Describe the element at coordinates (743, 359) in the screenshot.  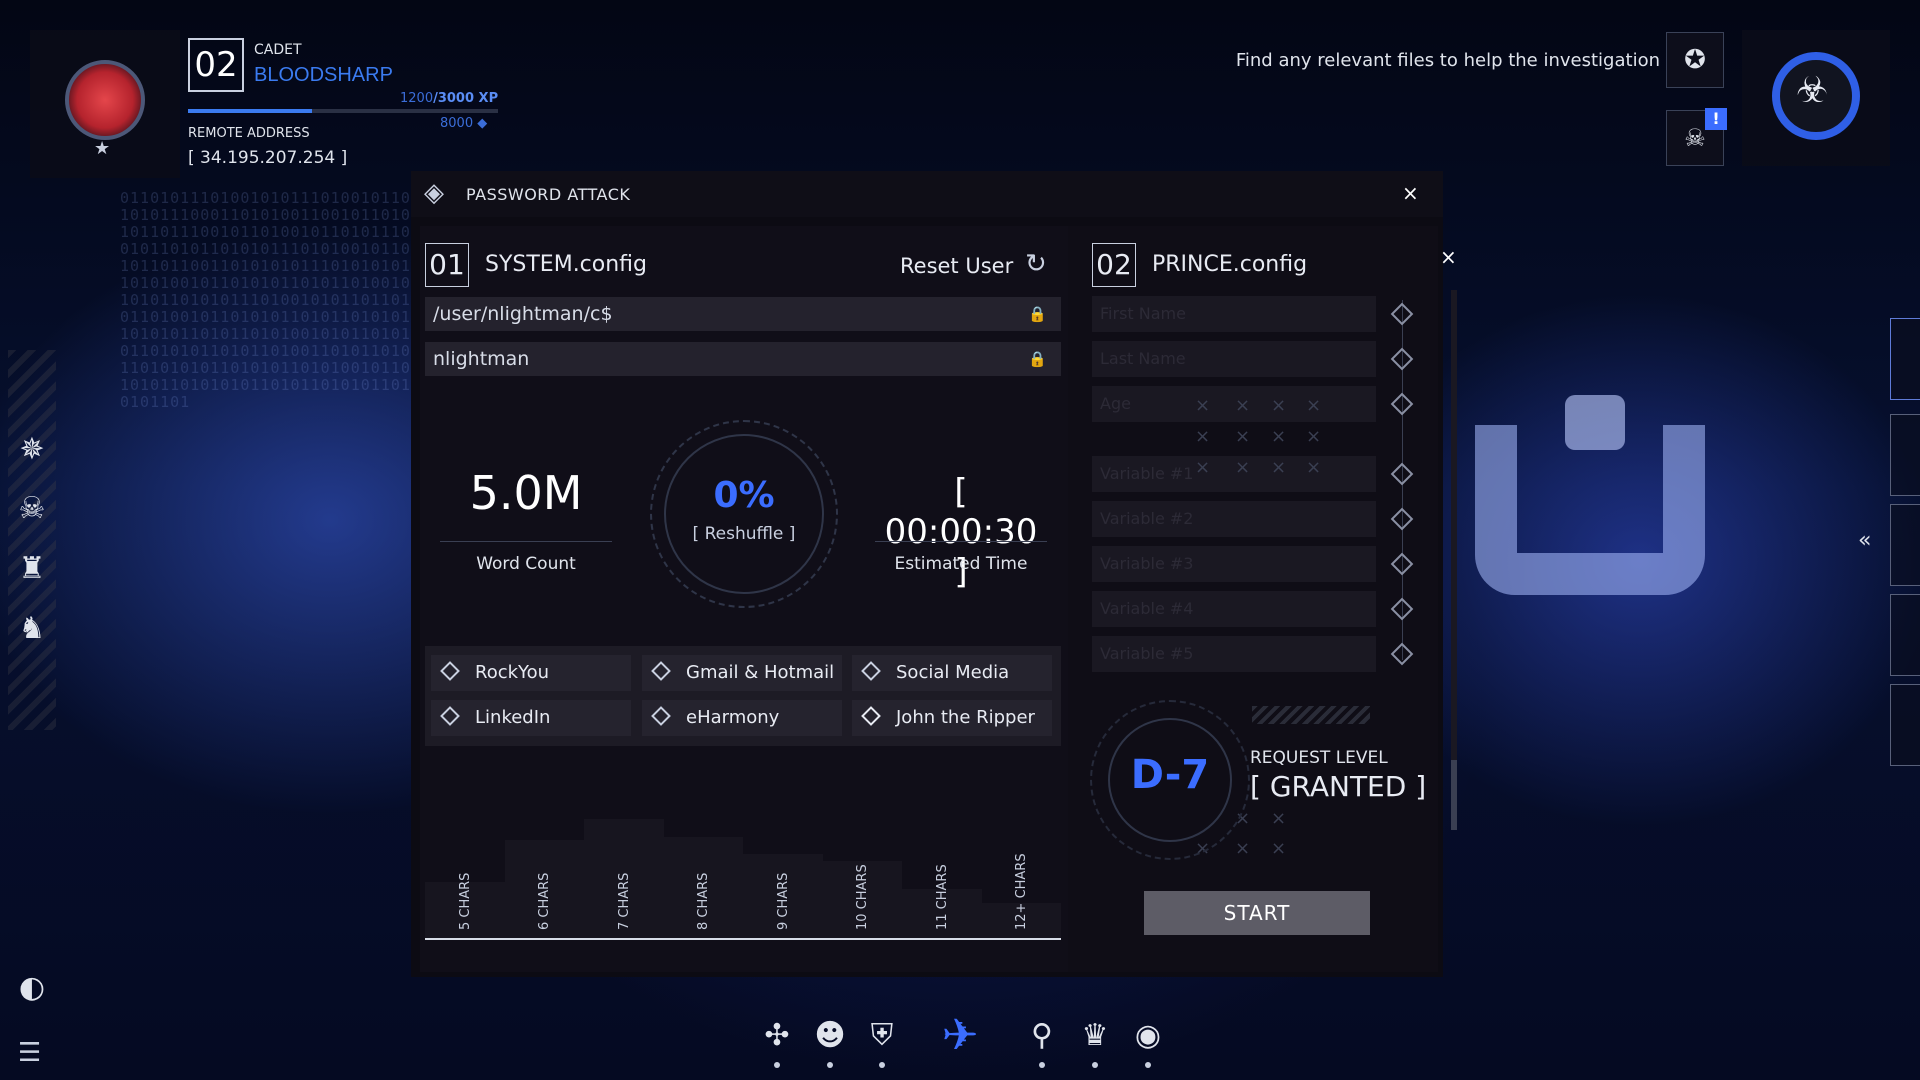
I see `username-field: nlightman 🔒` at that location.